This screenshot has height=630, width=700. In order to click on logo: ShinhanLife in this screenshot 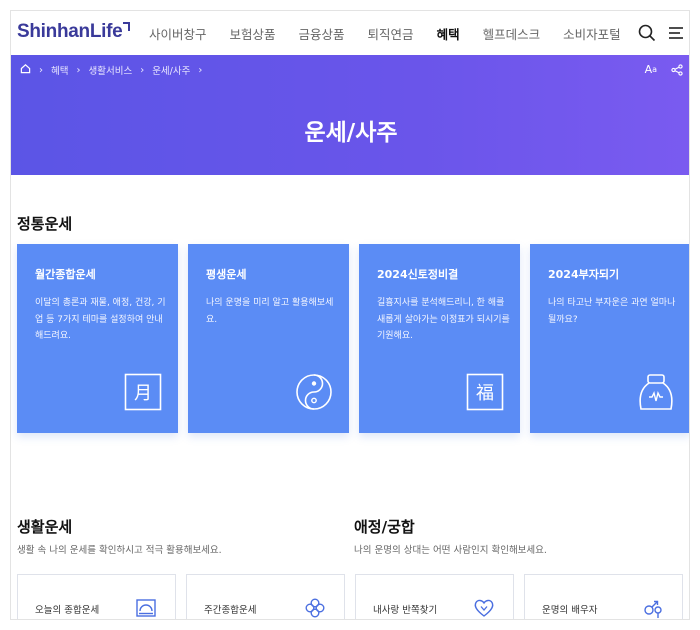, I will do `click(74, 32)`.